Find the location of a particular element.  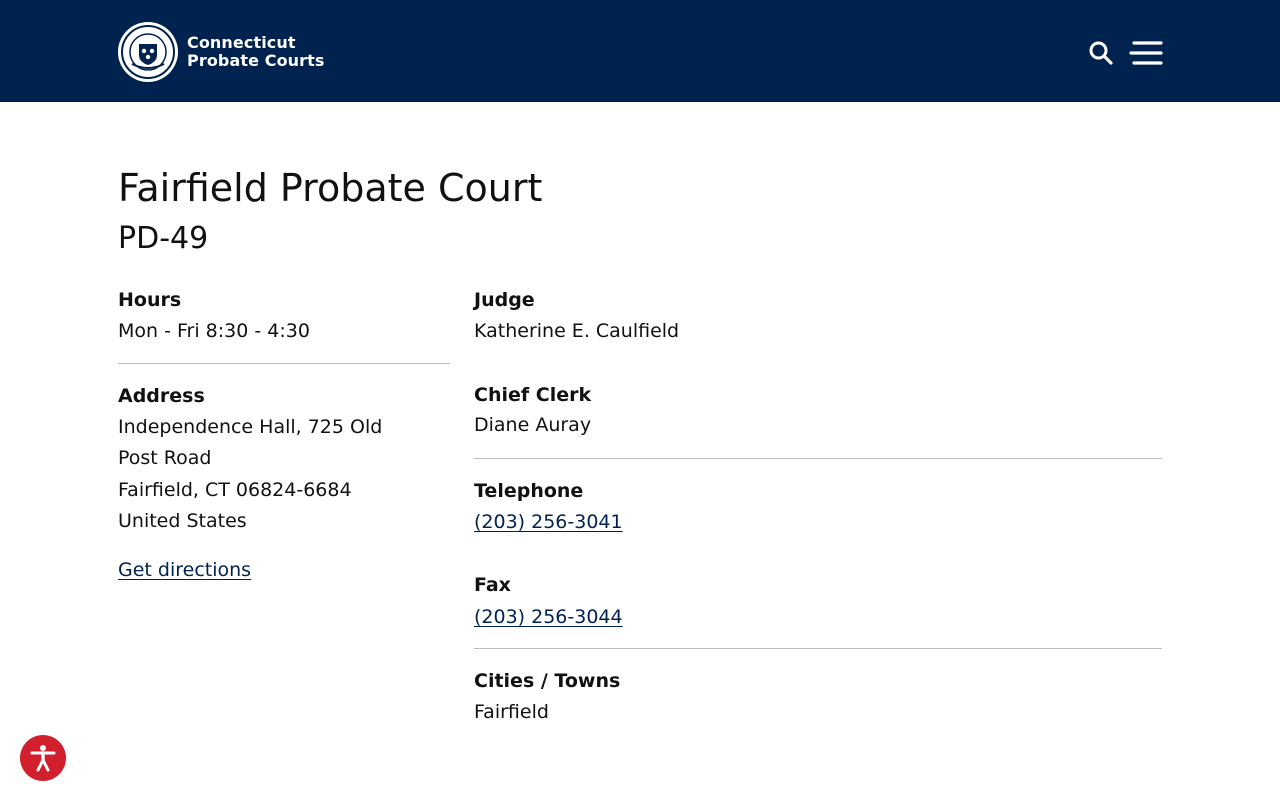

accessibility-button is located at coordinates (43, 758).